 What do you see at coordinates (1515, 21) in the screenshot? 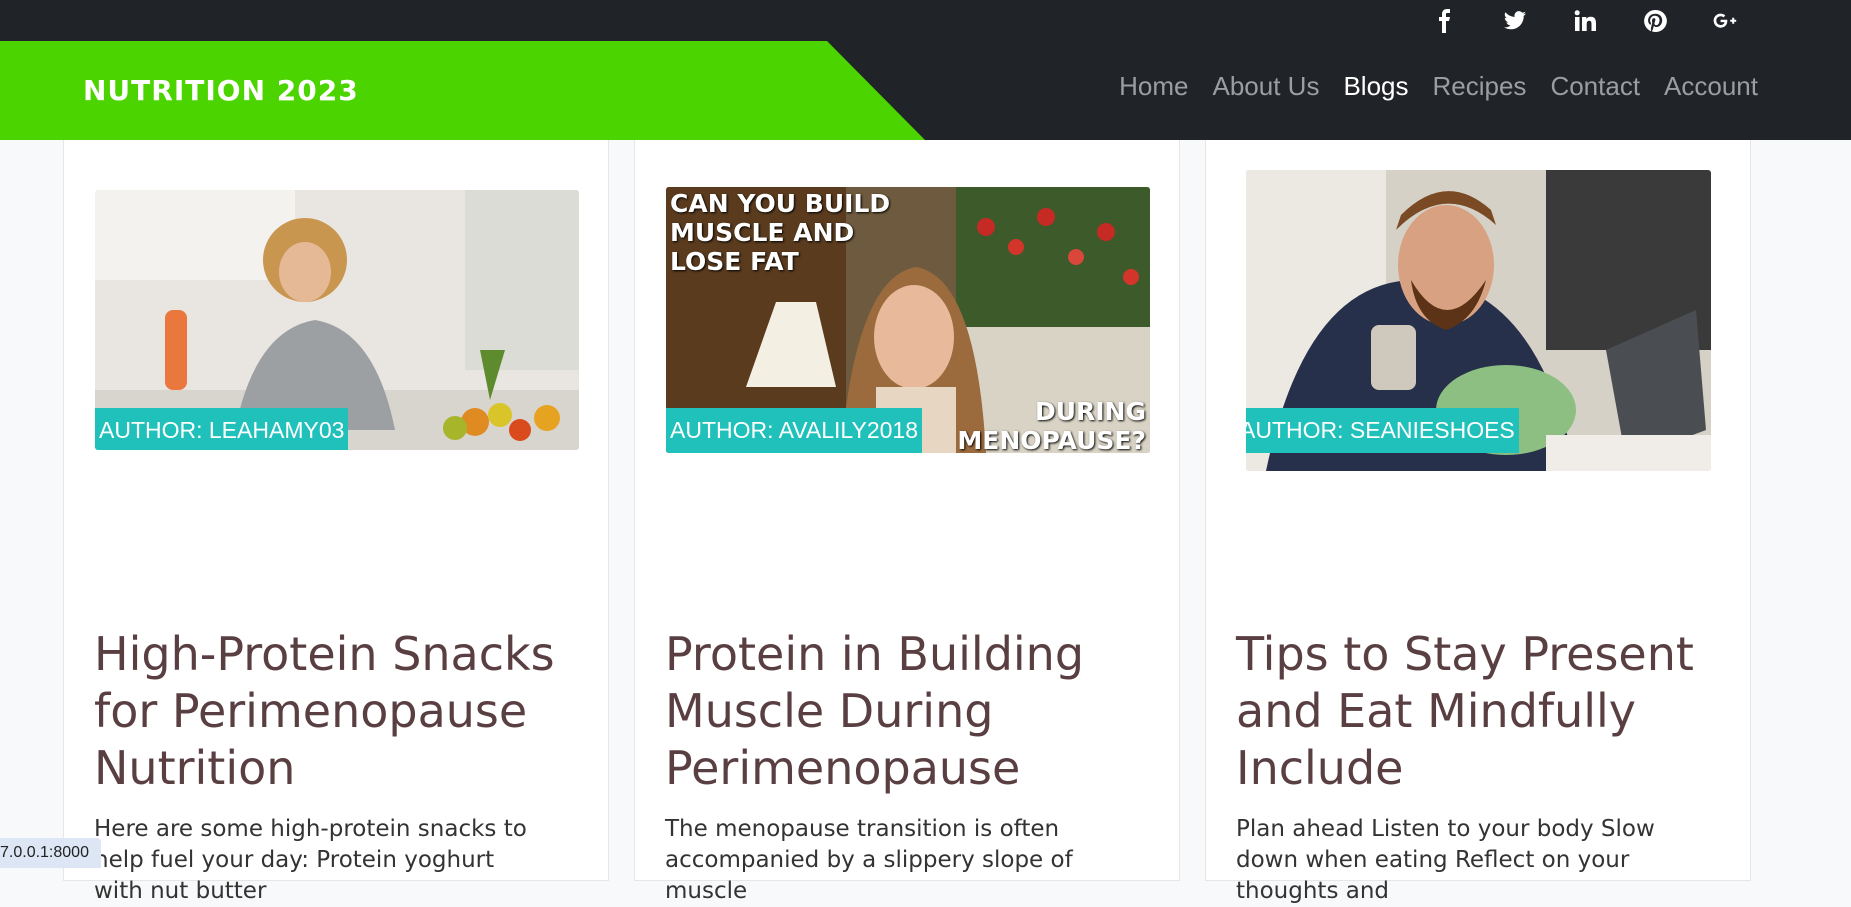
I see `twitter-icon` at bounding box center [1515, 21].